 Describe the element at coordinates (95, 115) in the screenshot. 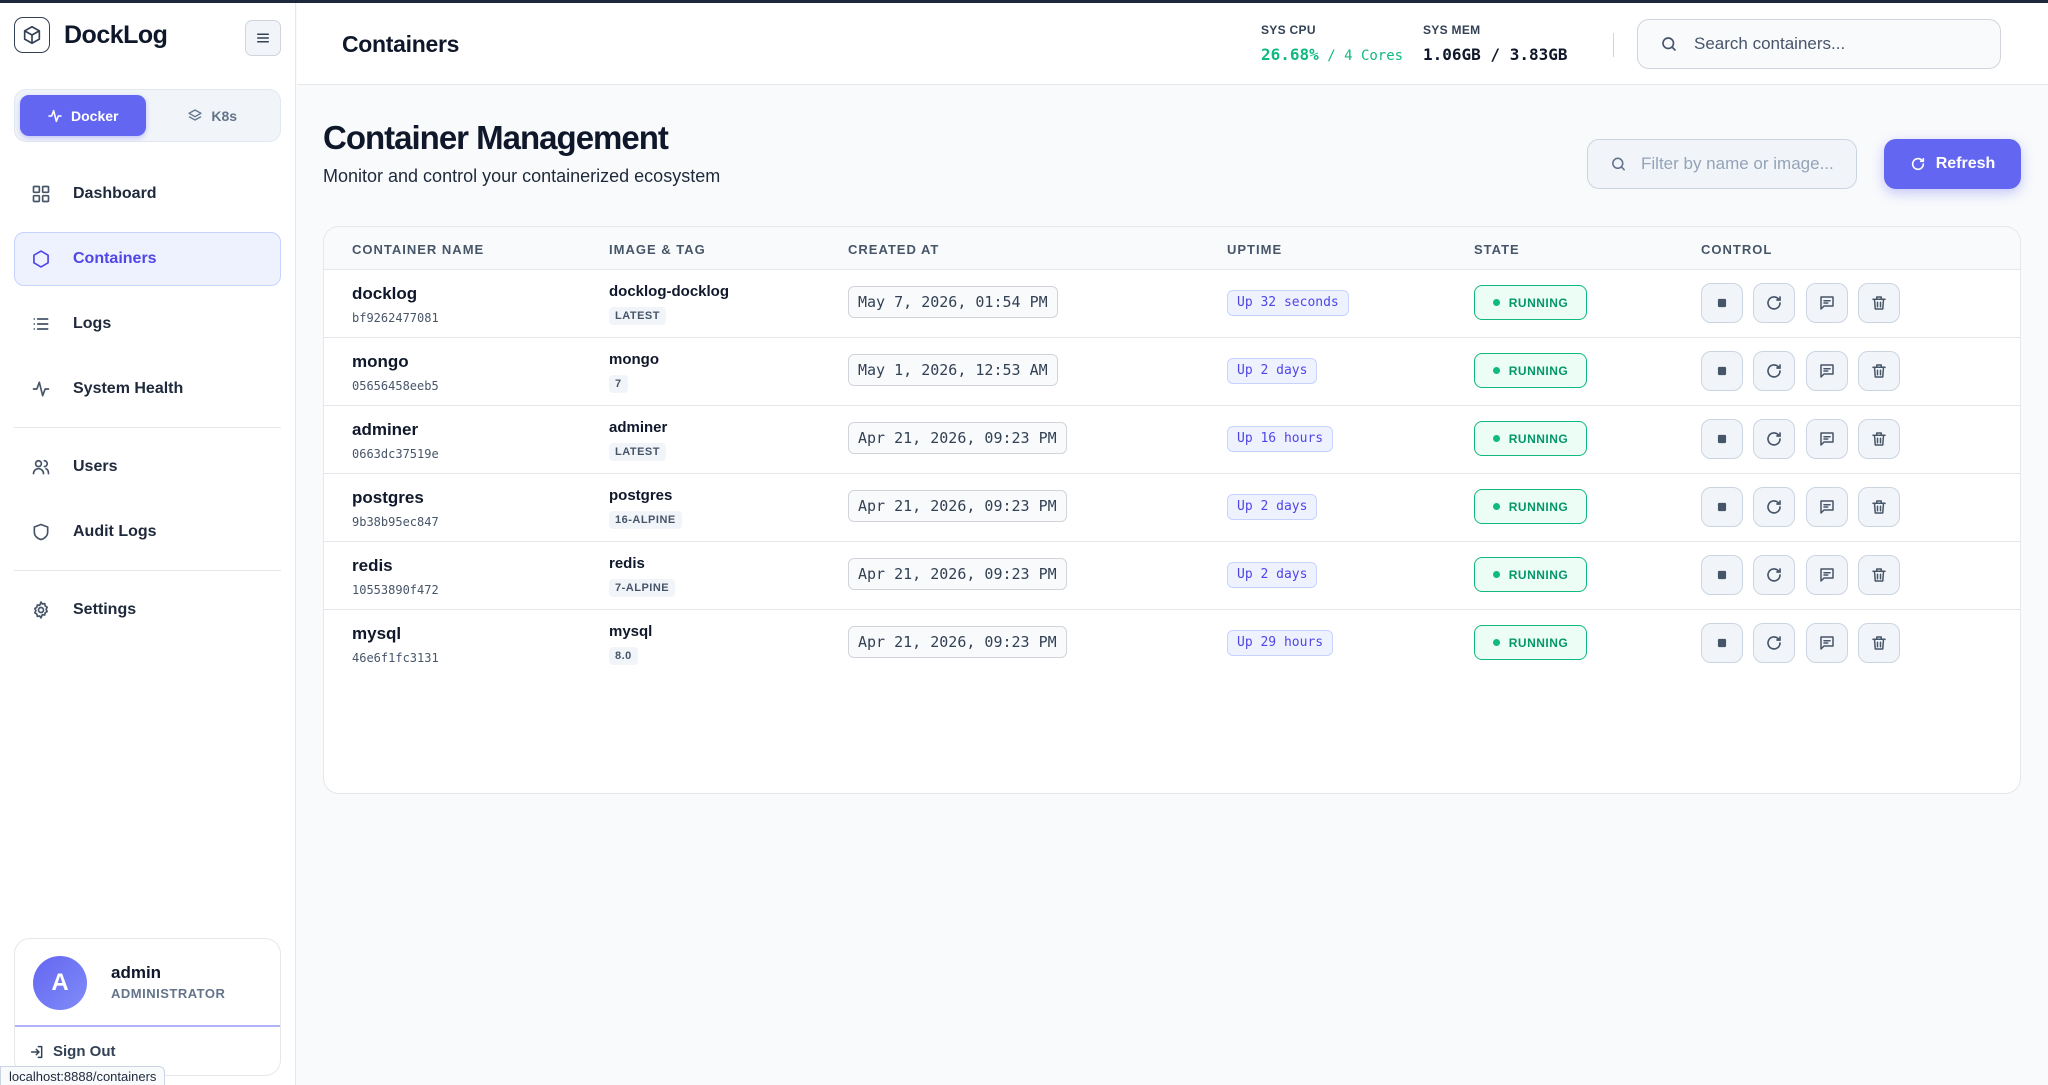

I see `mode-docker-label: Docker` at that location.